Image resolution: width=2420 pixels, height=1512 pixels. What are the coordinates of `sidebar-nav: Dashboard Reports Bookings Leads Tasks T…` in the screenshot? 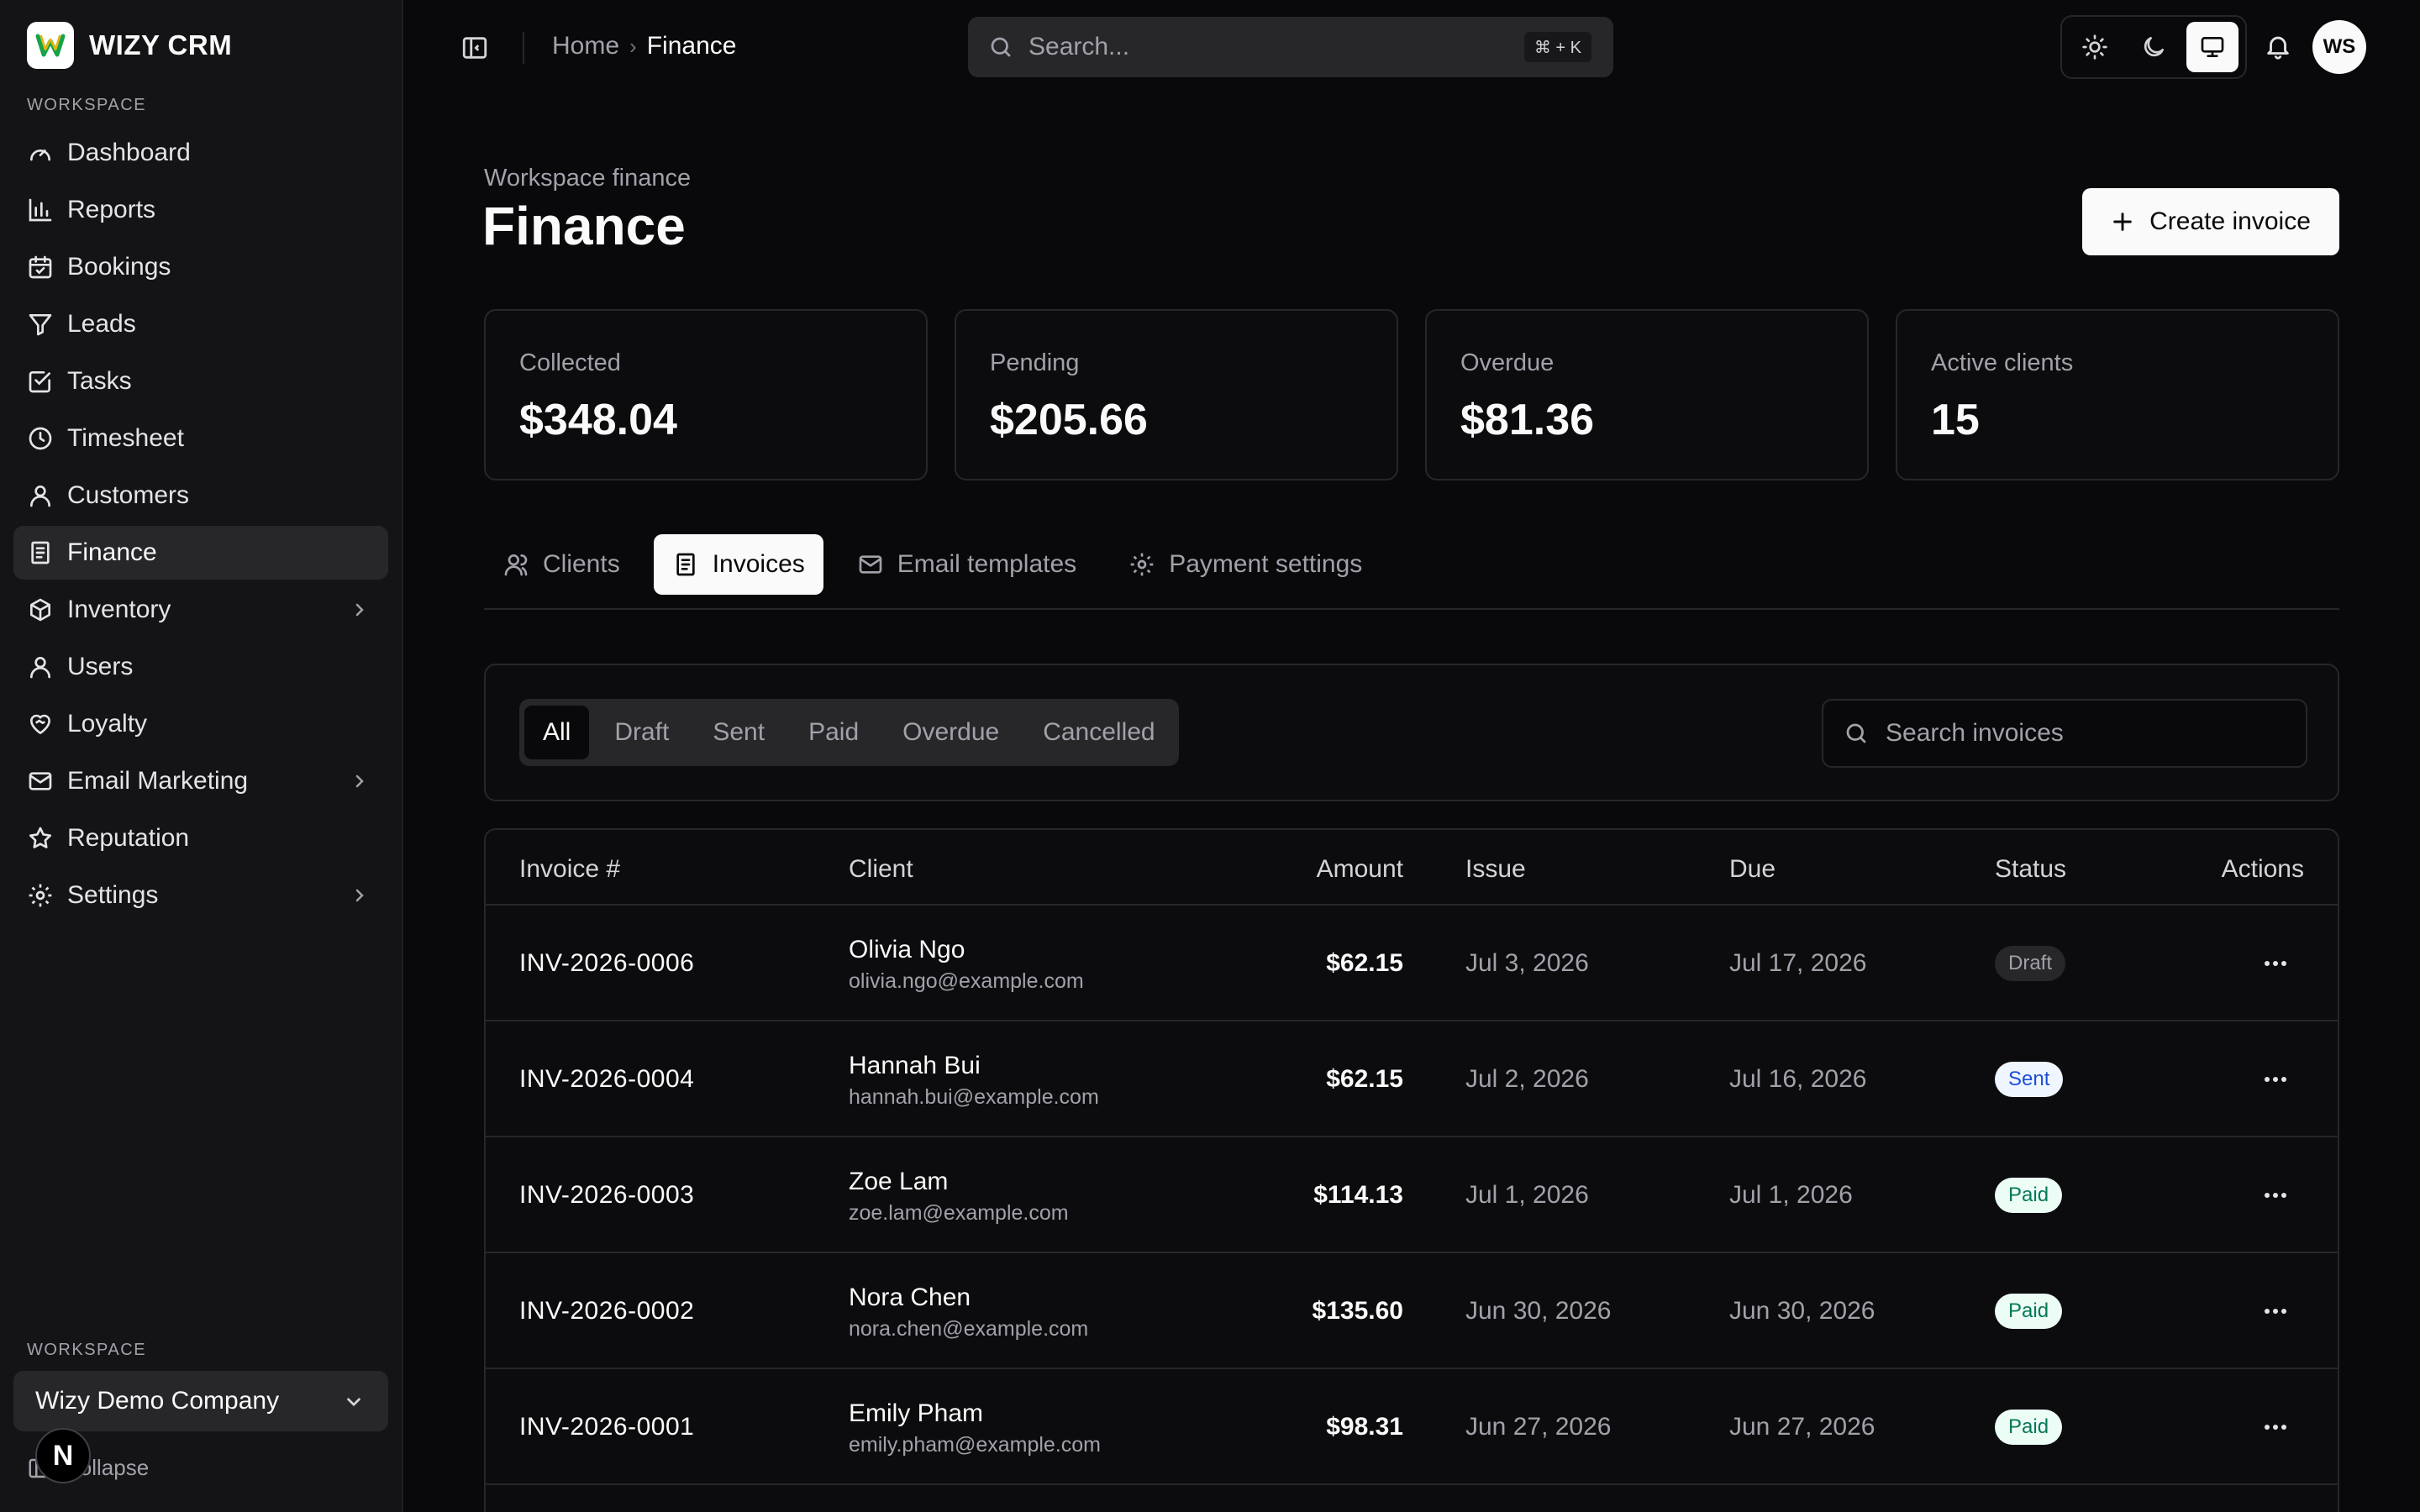 It's located at (200, 526).